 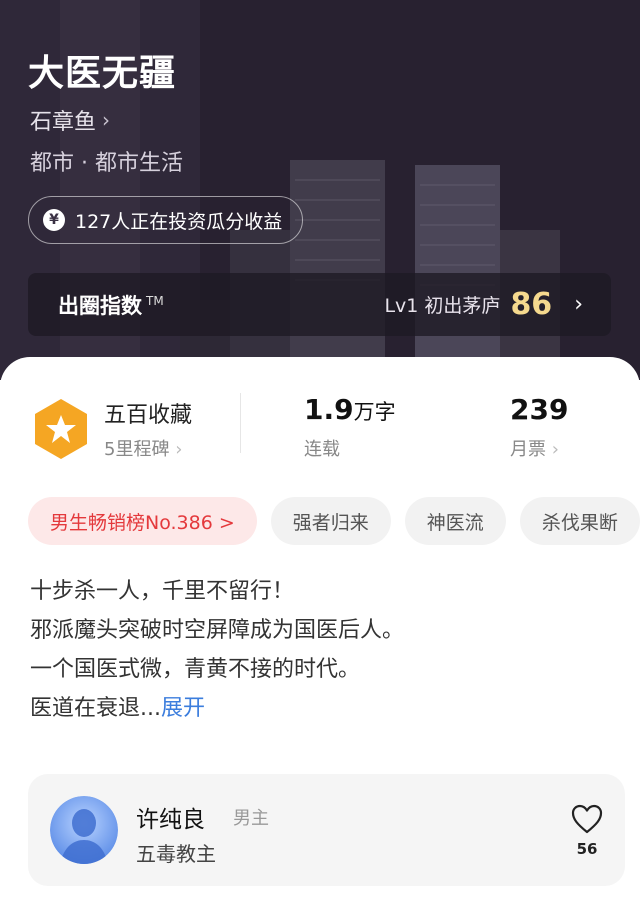 I want to click on invest-button: ¥ 127人正在投资瓜分收益, so click(x=166, y=220).